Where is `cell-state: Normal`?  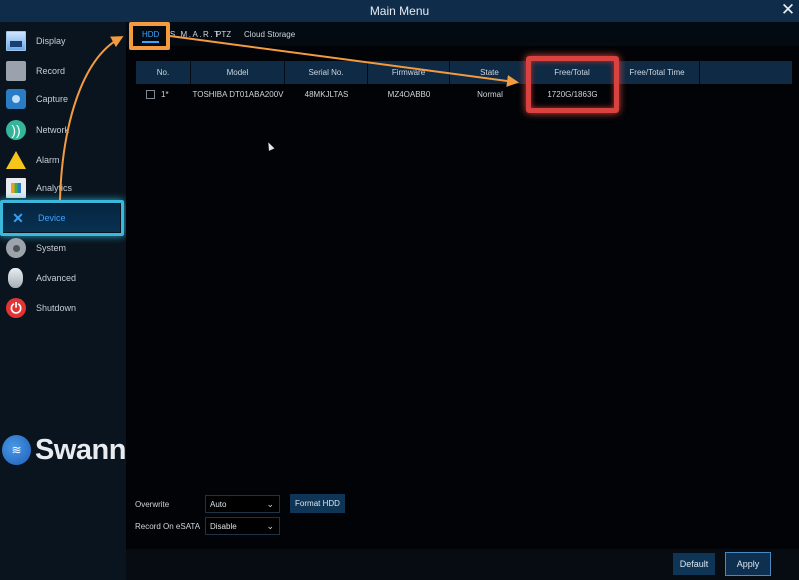 cell-state: Normal is located at coordinates (490, 94).